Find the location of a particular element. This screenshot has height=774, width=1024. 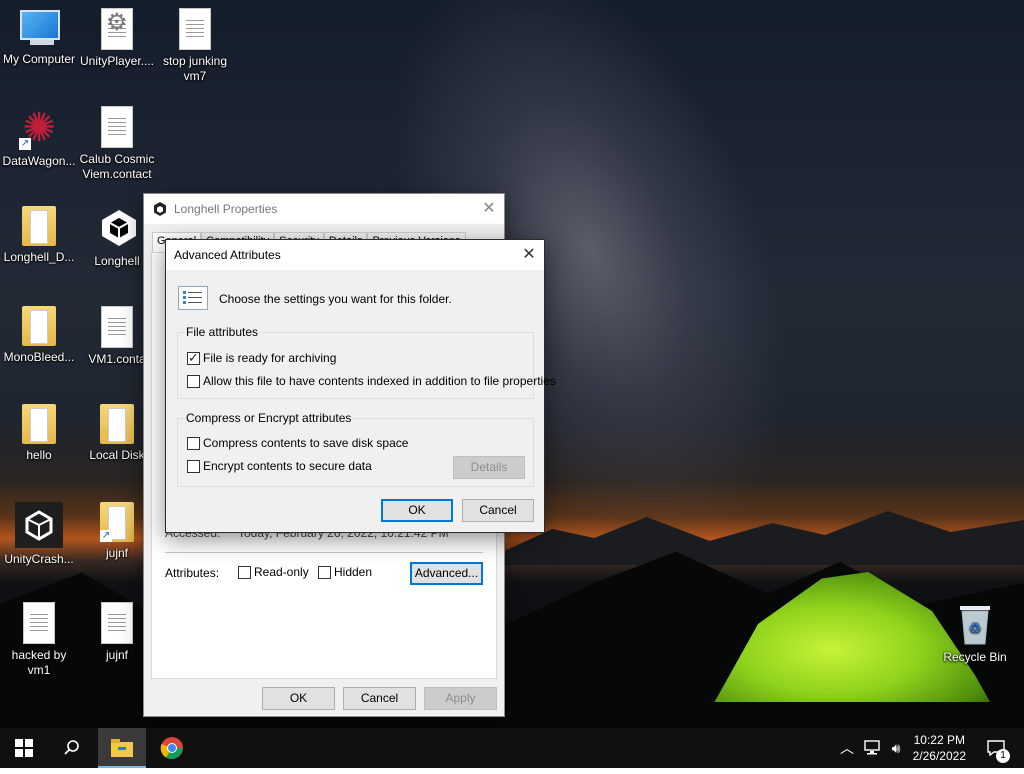

chrome-icon is located at coordinates (172, 750).